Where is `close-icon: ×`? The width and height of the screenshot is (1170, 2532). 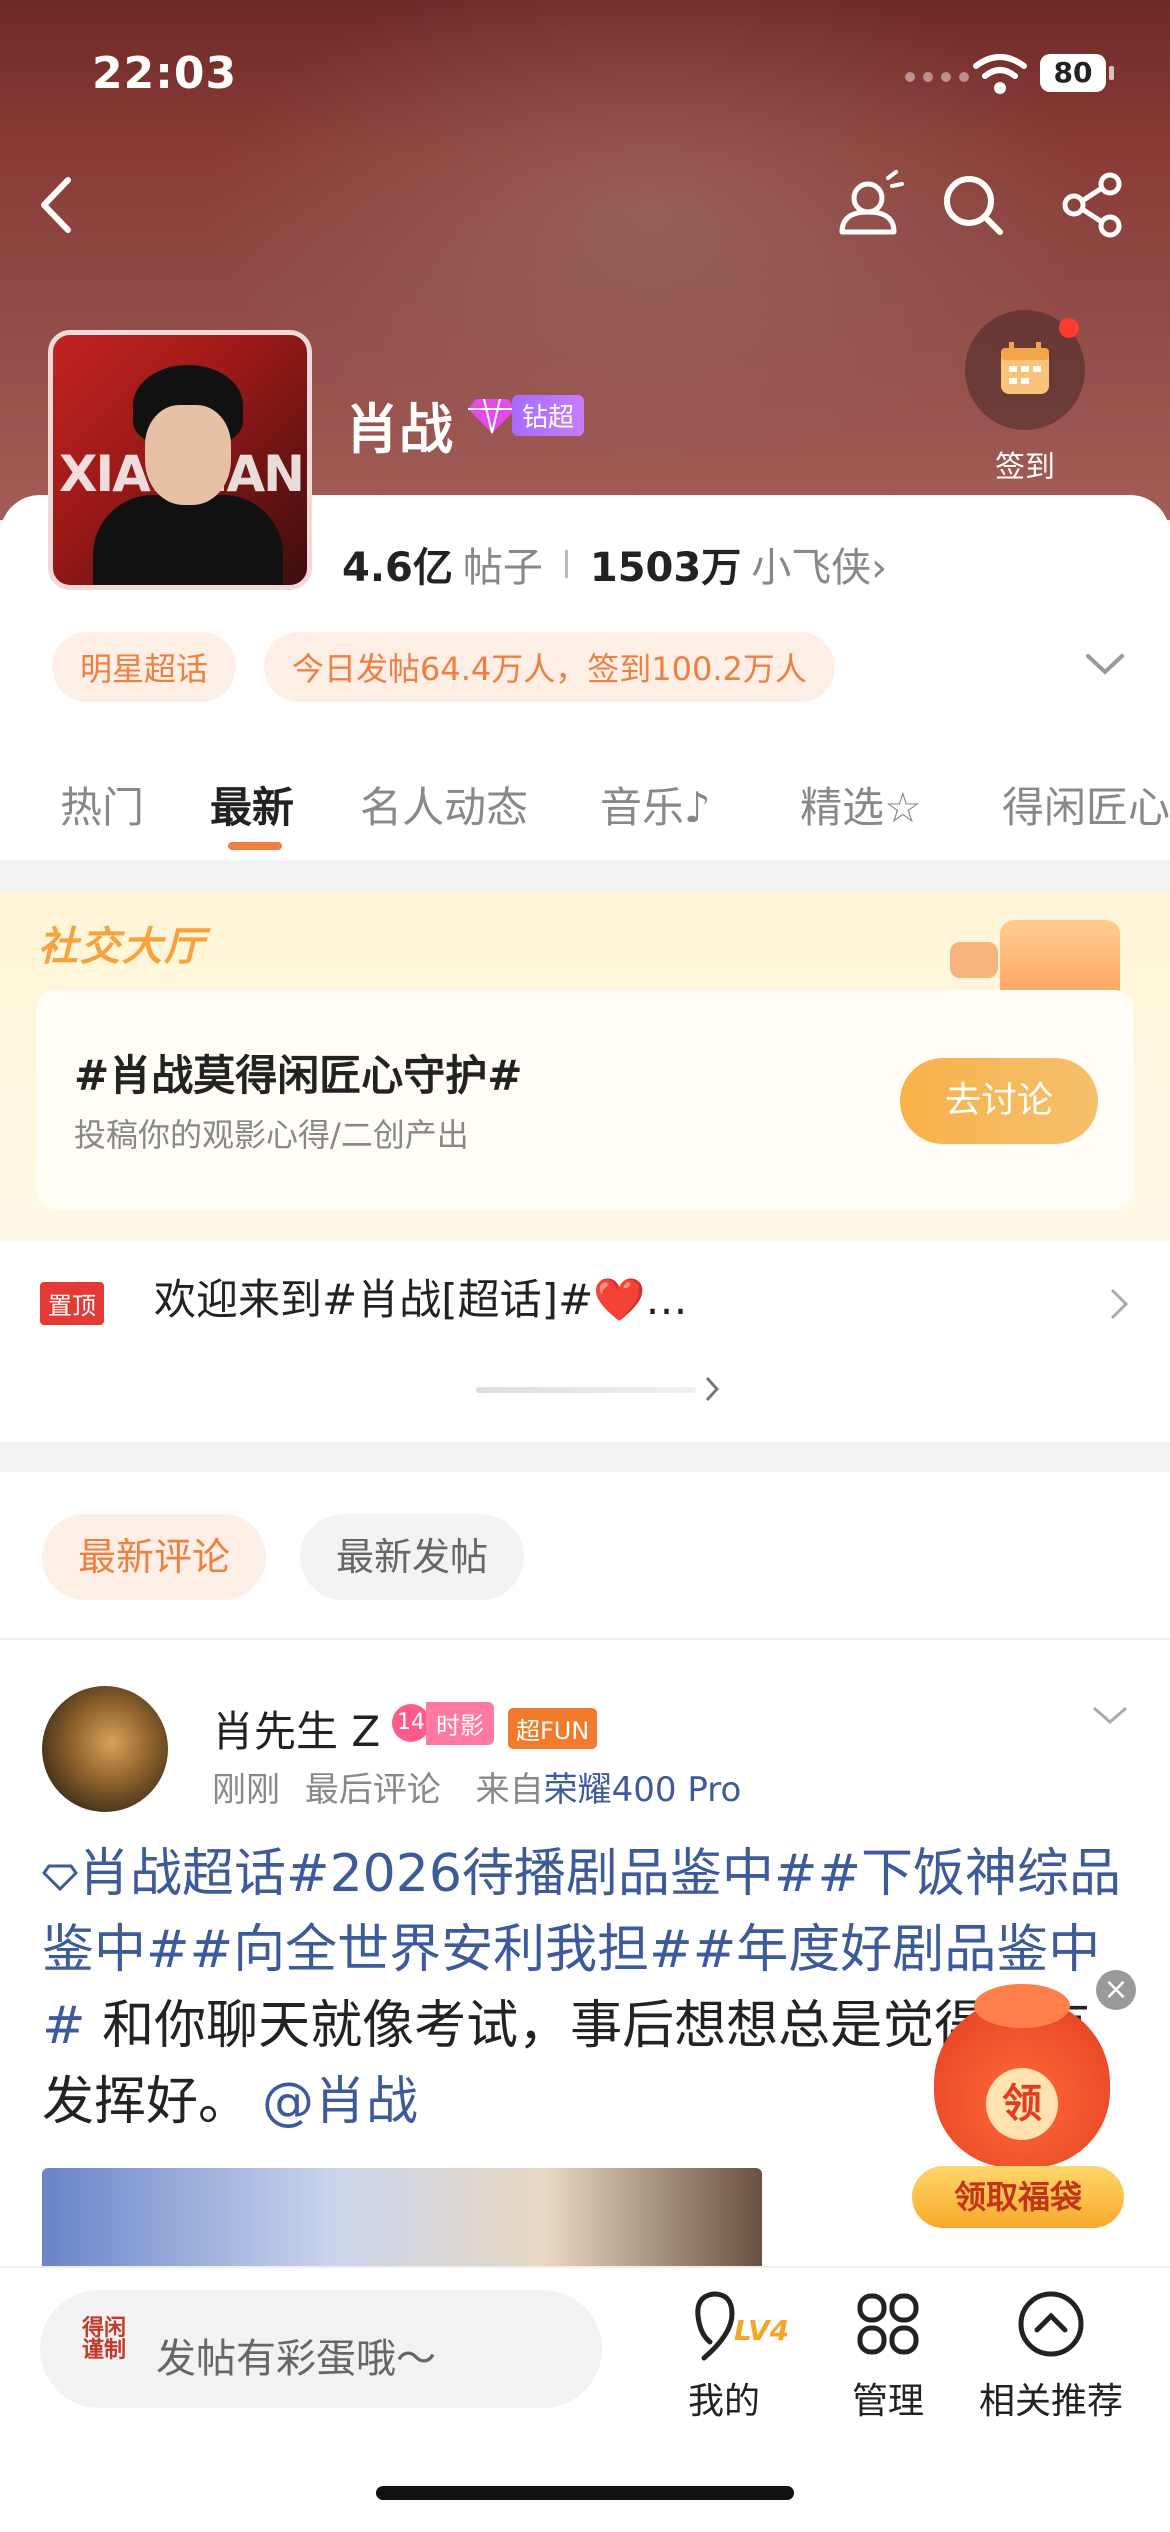
close-icon: × is located at coordinates (1116, 1990).